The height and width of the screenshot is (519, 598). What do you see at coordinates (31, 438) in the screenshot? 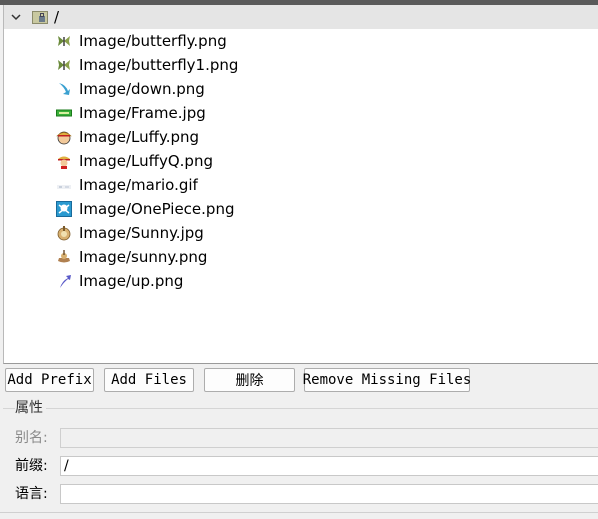
I see `alias-label: 别名:` at bounding box center [31, 438].